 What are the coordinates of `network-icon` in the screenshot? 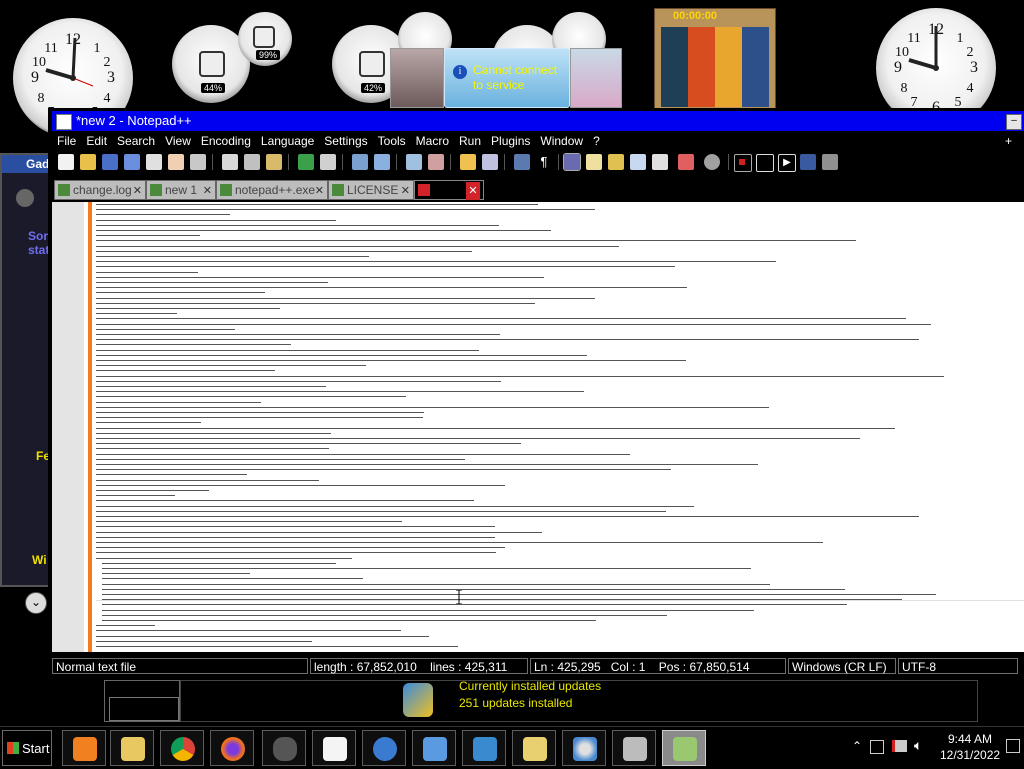 It's located at (877, 747).